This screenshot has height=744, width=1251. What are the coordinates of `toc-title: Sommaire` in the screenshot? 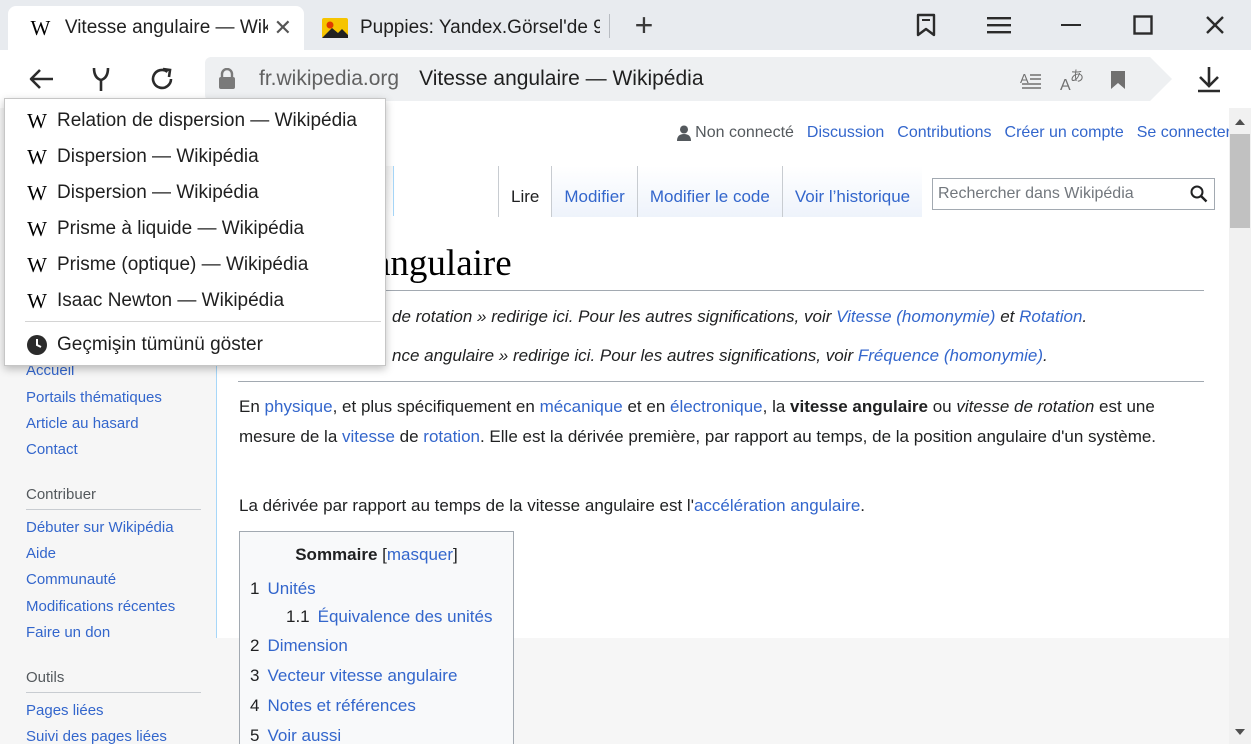 It's located at (336, 554).